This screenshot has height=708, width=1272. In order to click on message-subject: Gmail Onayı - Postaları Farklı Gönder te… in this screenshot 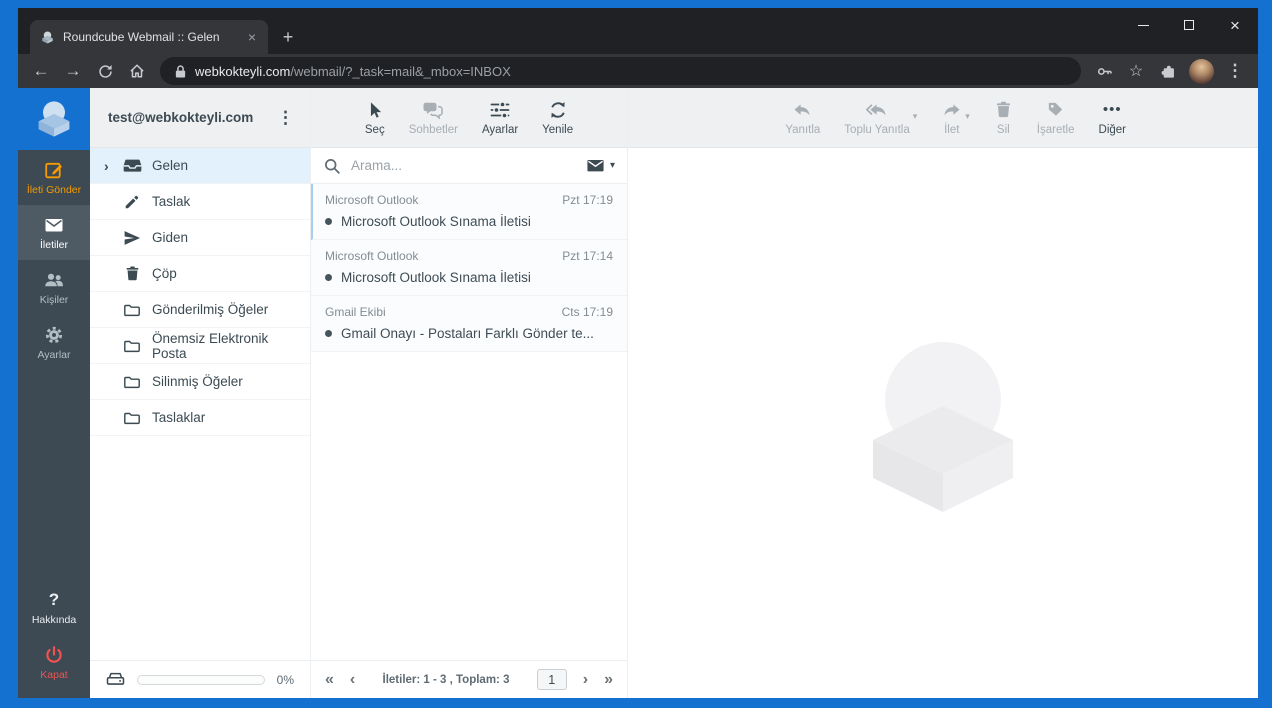, I will do `click(467, 333)`.